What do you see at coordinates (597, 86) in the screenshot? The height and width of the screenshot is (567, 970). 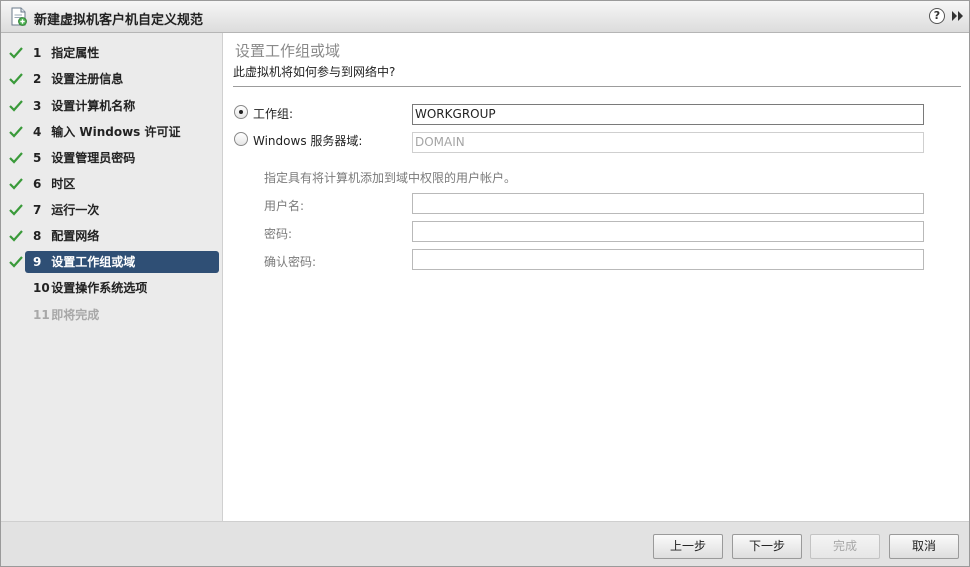 I see `header-divider` at bounding box center [597, 86].